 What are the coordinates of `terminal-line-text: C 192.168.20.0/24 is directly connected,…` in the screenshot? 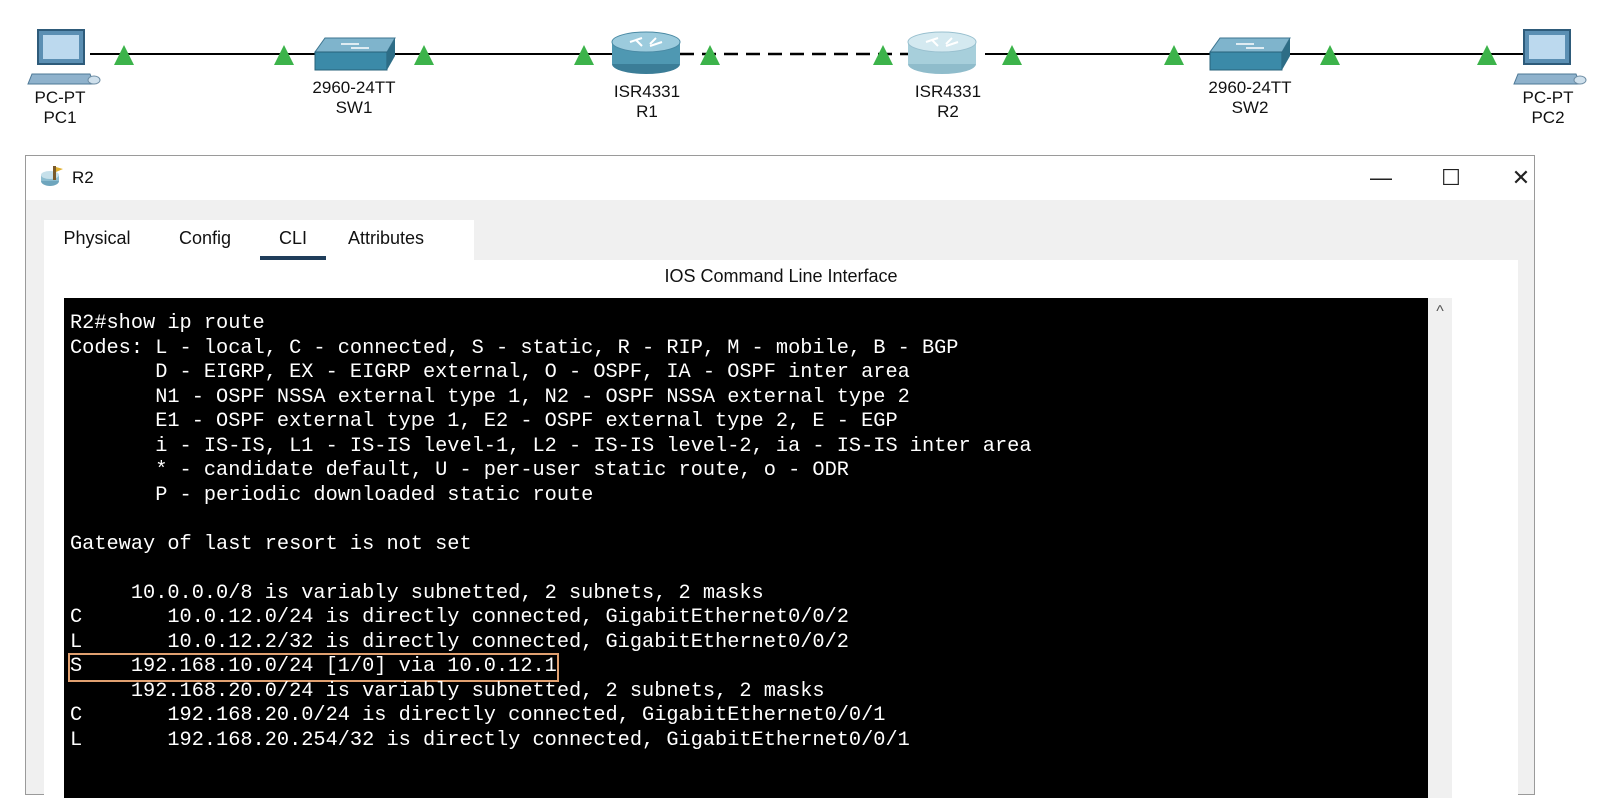 It's located at (478, 715).